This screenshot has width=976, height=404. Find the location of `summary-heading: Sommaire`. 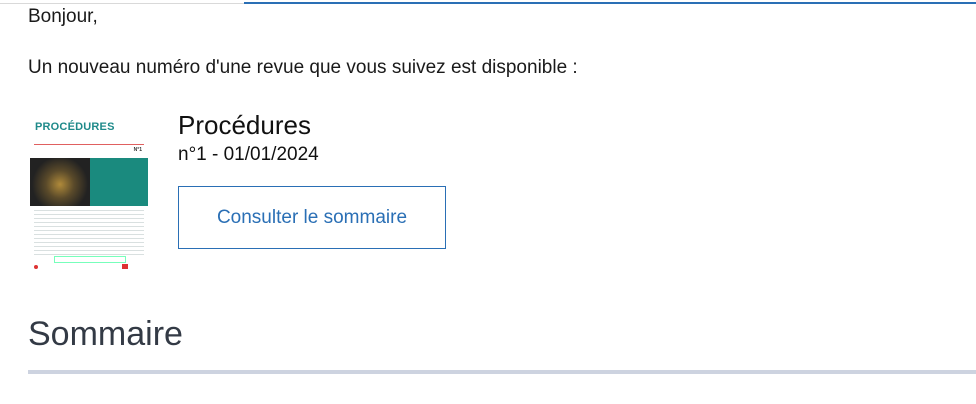

summary-heading: Sommaire is located at coordinates (105, 334).